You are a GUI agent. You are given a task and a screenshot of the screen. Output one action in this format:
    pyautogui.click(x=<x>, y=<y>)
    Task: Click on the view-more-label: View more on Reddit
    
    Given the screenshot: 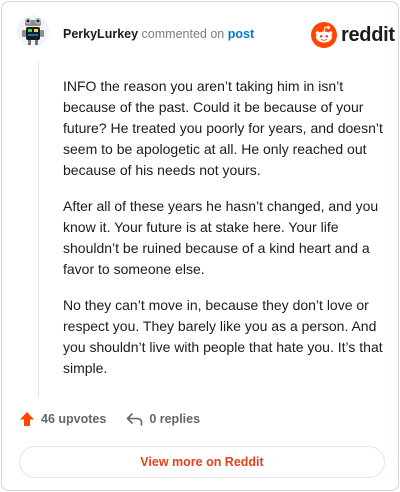 What is the action you would take?
    pyautogui.click(x=202, y=462)
    